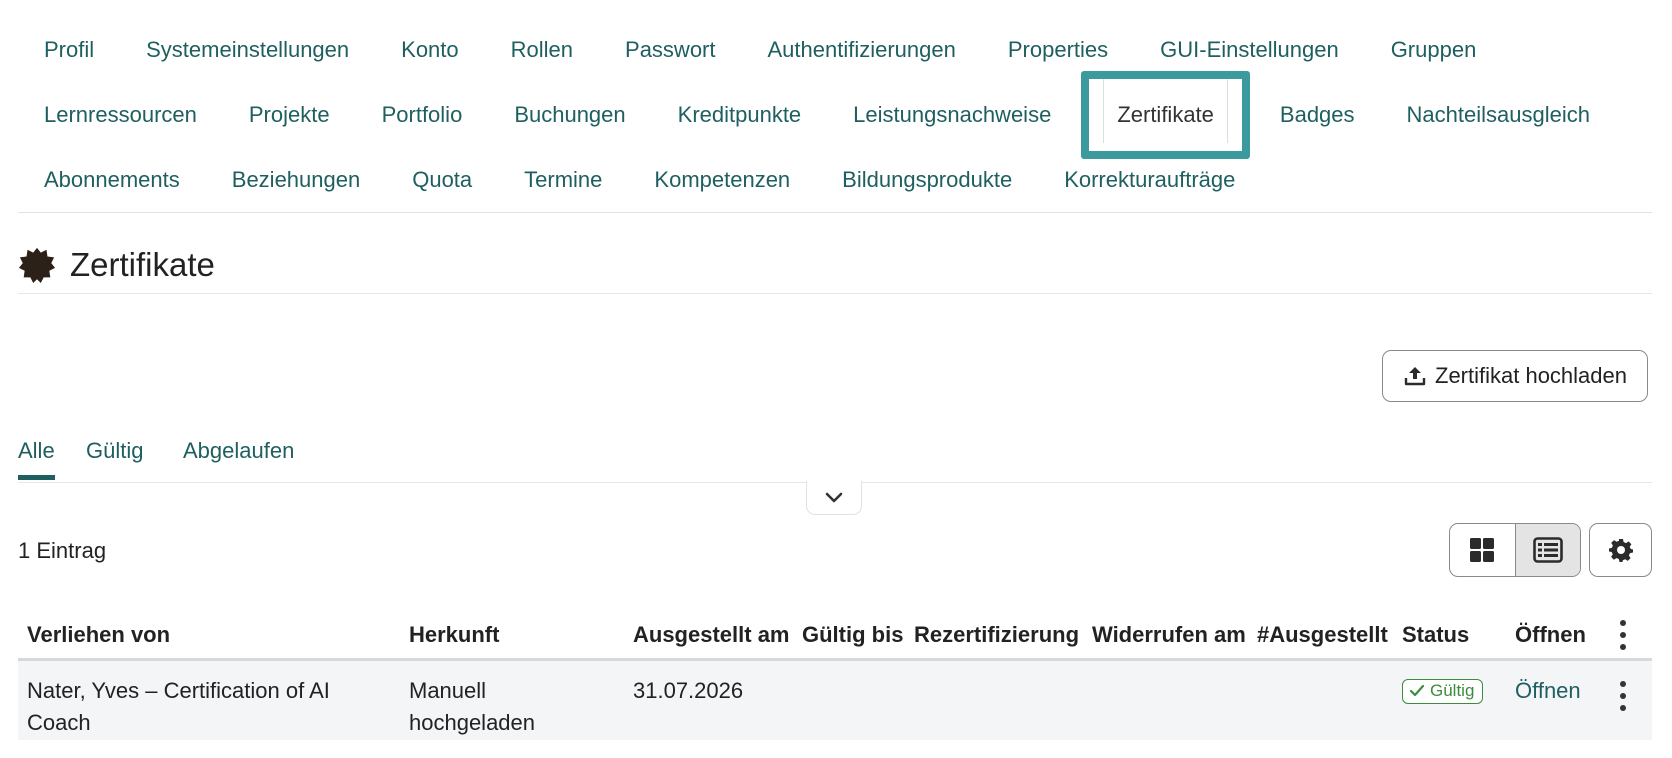 The height and width of the screenshot is (758, 1672). What do you see at coordinates (442, 180) in the screenshot?
I see `tab-quota: Quota` at bounding box center [442, 180].